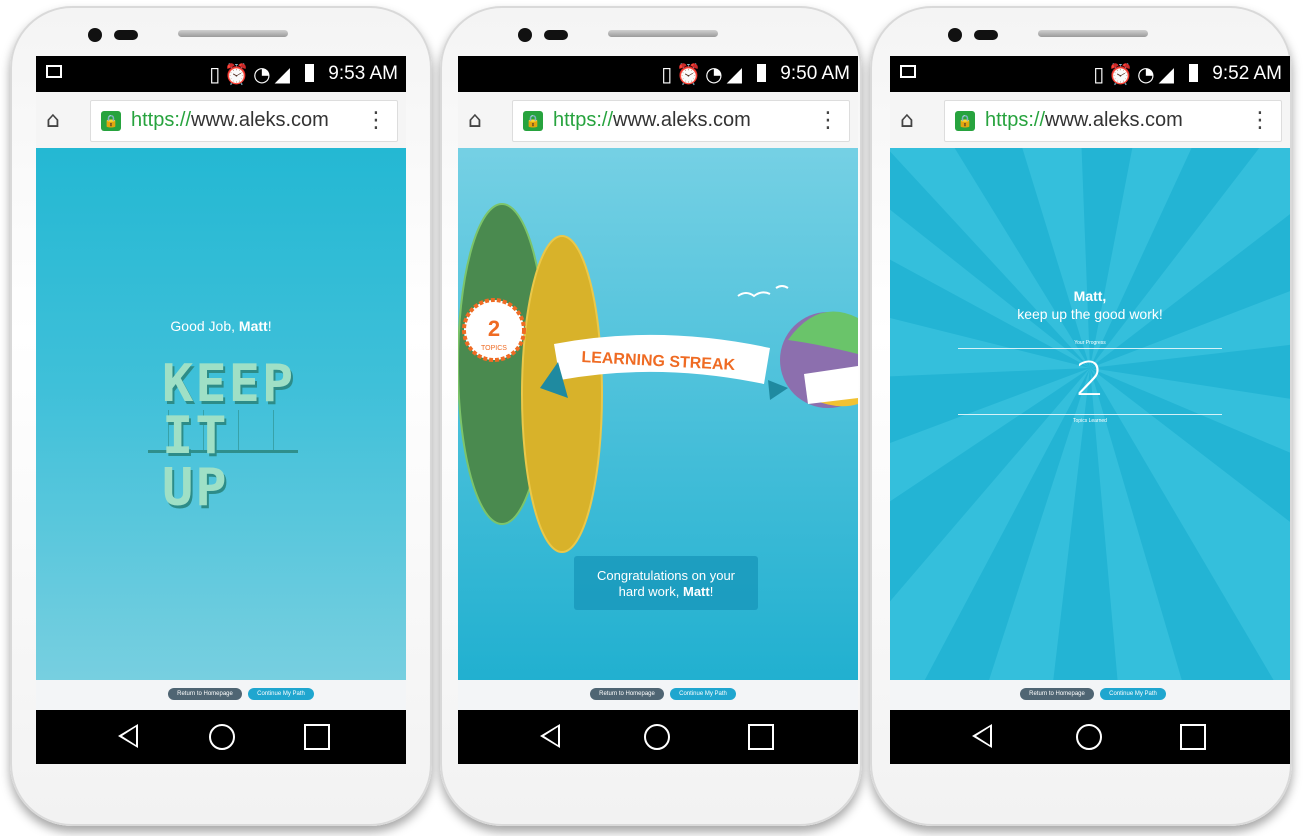 This screenshot has width=1303, height=836. Describe the element at coordinates (363, 73) in the screenshot. I see `status-time: 9:53 AM` at that location.